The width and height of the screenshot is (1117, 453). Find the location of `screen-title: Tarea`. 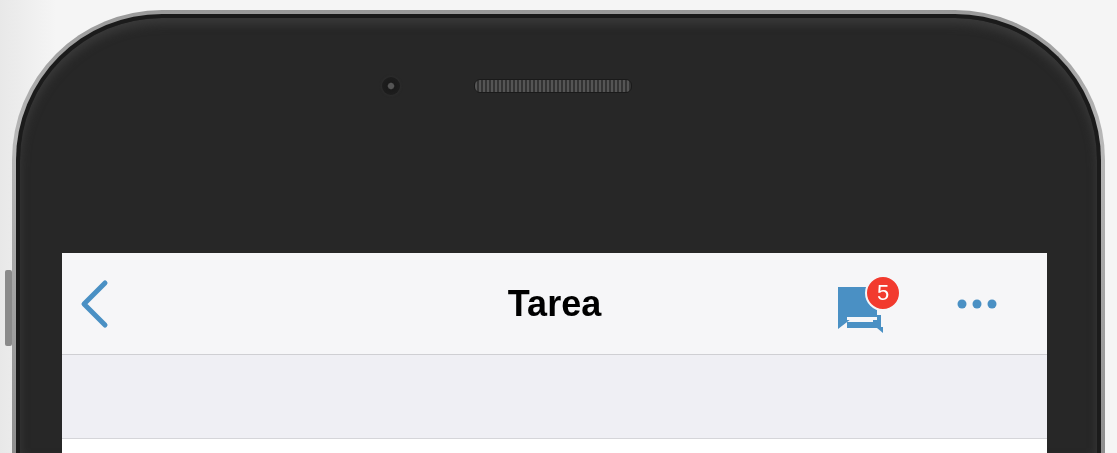

screen-title: Tarea is located at coordinates (554, 303).